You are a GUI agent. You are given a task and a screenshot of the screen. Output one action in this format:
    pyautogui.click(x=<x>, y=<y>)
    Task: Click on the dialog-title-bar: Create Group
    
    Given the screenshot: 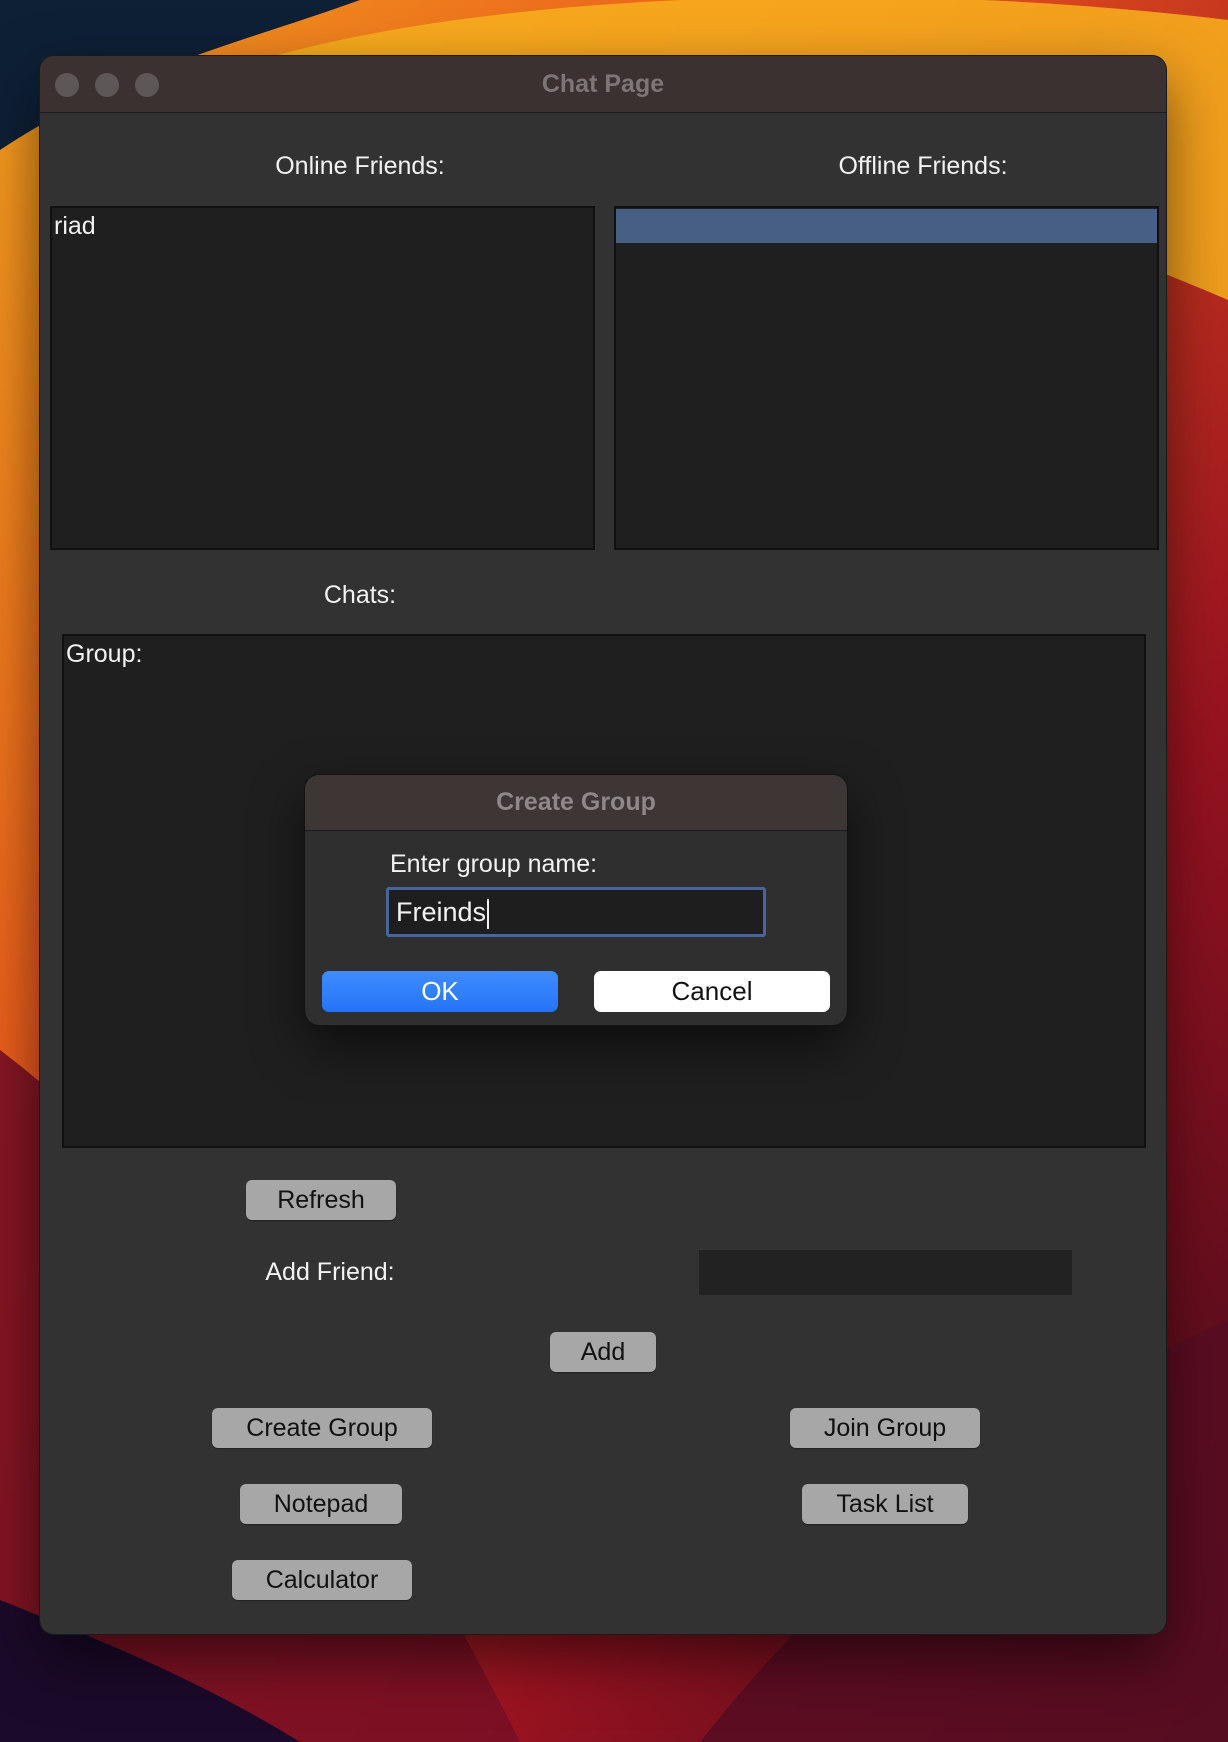 What is the action you would take?
    pyautogui.click(x=576, y=803)
    